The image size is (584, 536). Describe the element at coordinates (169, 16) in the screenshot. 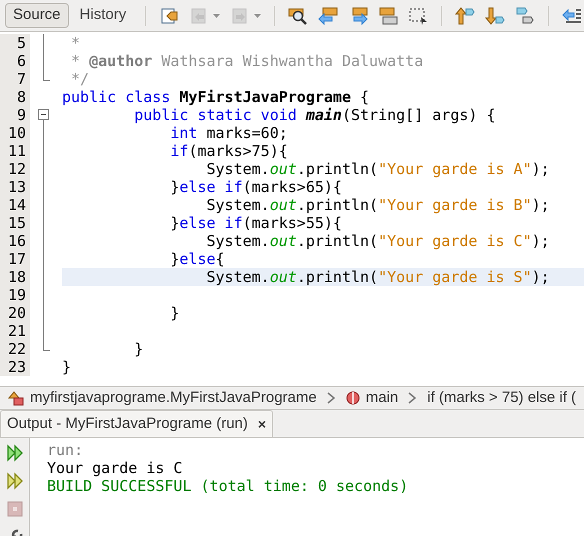

I see `bookmark-toggle-icon` at that location.